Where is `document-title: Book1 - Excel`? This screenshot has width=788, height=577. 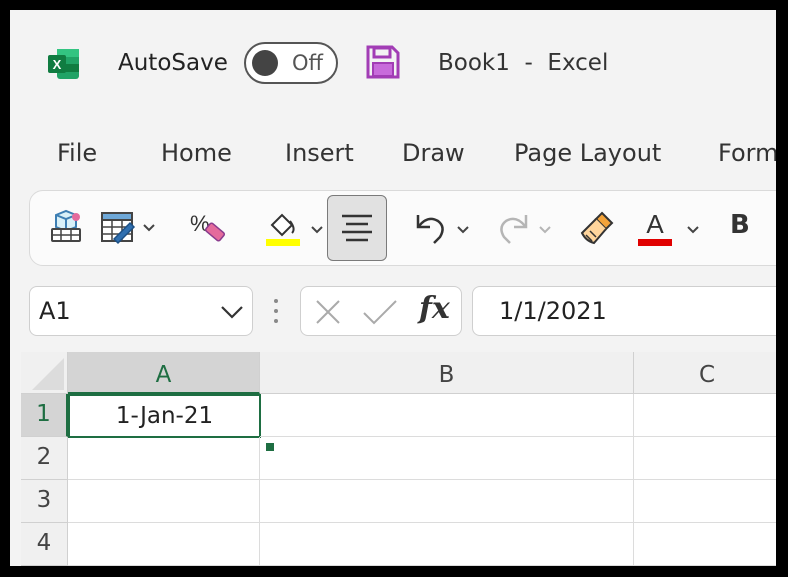
document-title: Book1 - Excel is located at coordinates (523, 63).